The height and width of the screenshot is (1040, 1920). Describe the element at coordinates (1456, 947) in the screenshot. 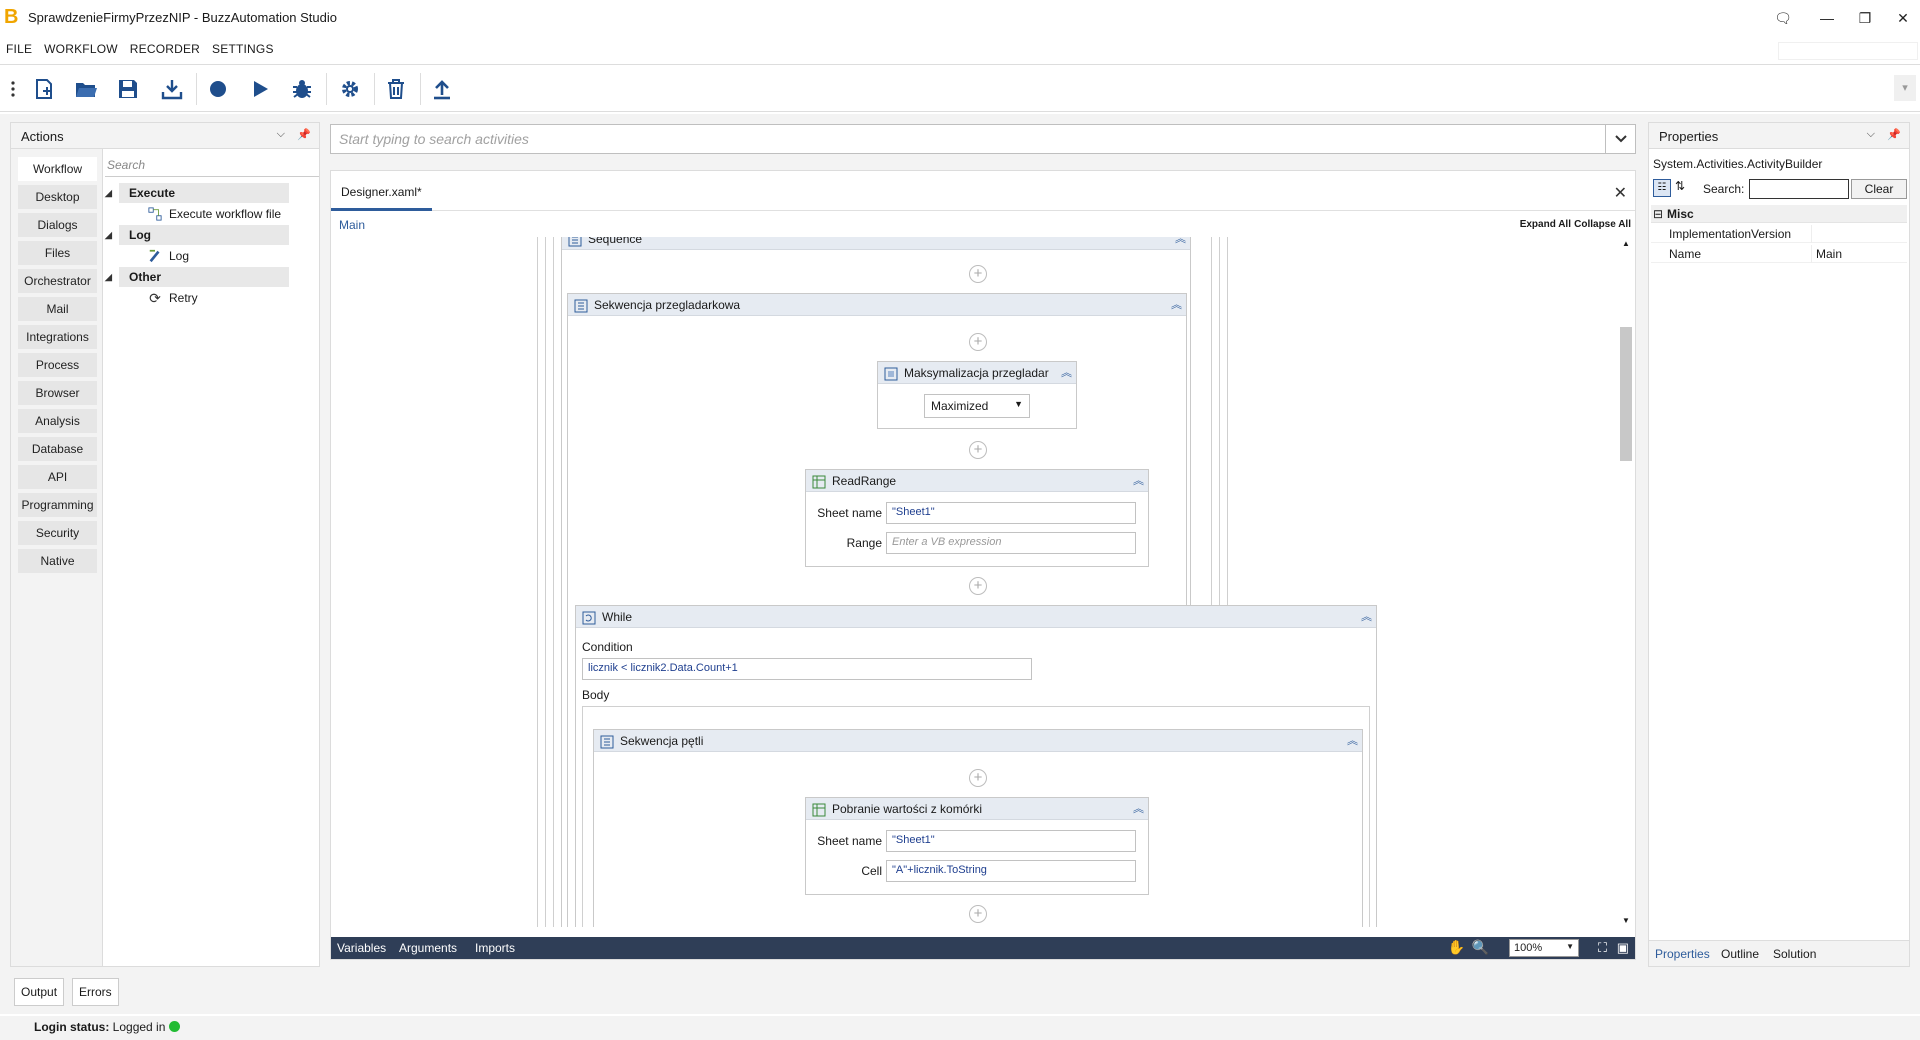

I see `hand-tool-icon: ✋` at that location.